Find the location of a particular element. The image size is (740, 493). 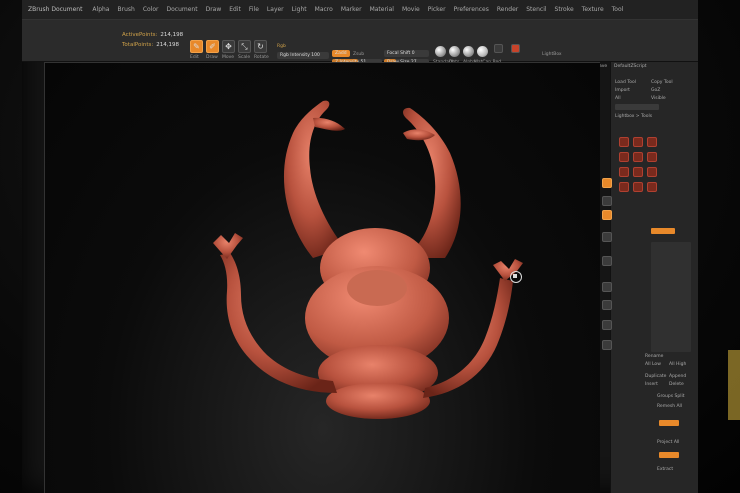

lightbox-button: LightBox is located at coordinates (552, 54).